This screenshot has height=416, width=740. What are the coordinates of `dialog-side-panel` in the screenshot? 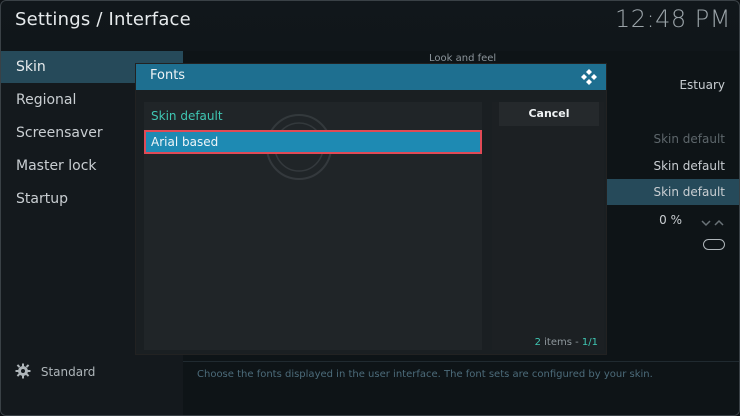 It's located at (548, 226).